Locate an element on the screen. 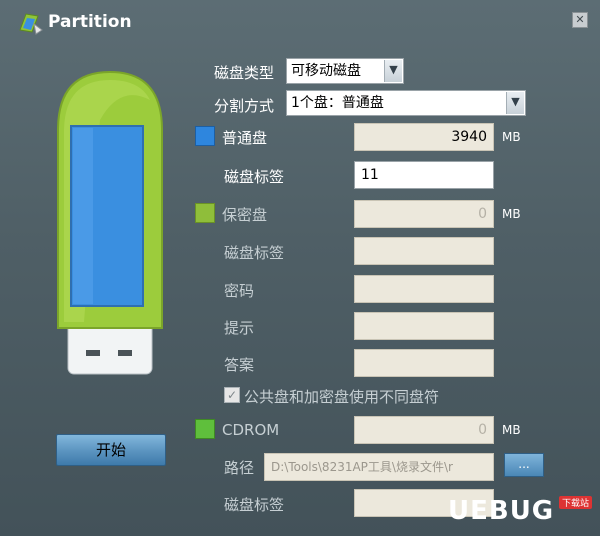 This screenshot has width=600, height=536. cdrom-unit: MB is located at coordinates (511, 430).